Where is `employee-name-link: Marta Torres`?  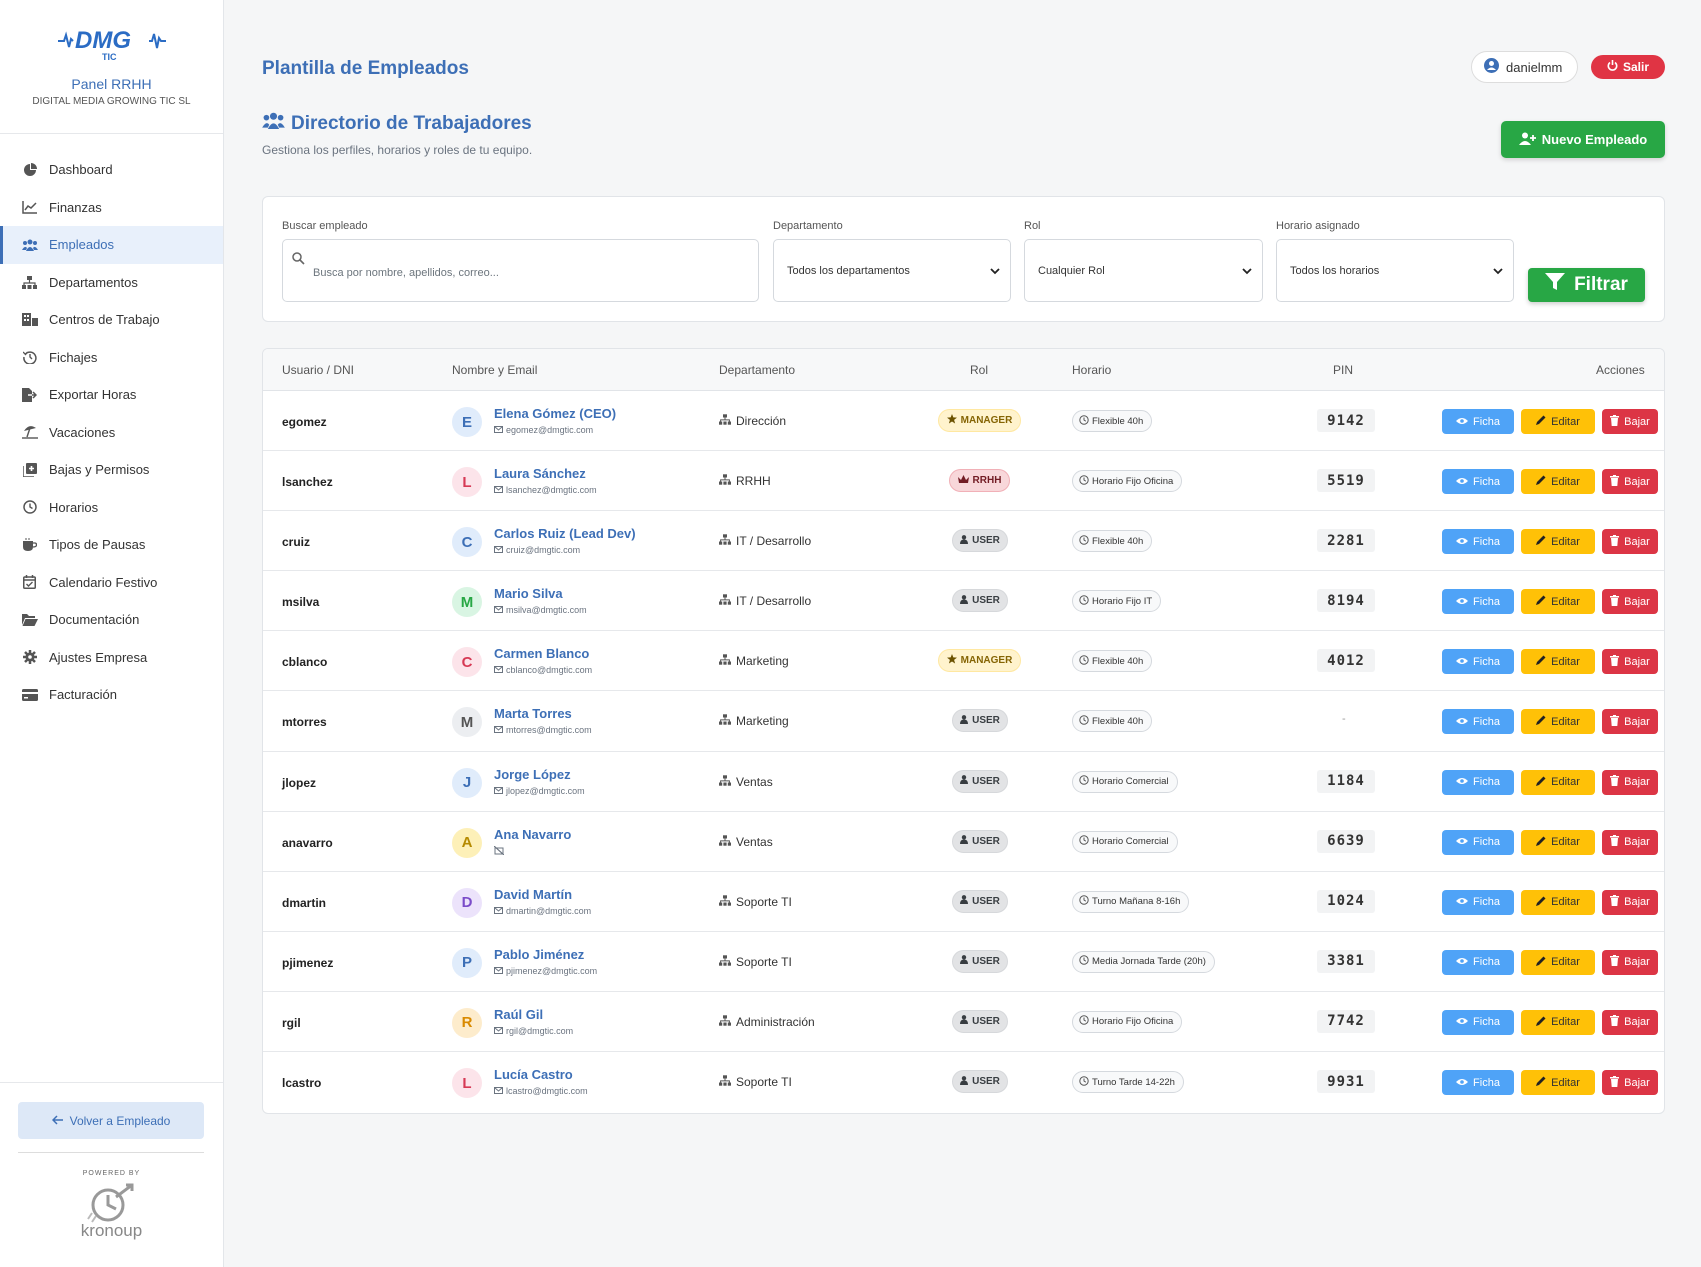 employee-name-link: Marta Torres is located at coordinates (533, 713).